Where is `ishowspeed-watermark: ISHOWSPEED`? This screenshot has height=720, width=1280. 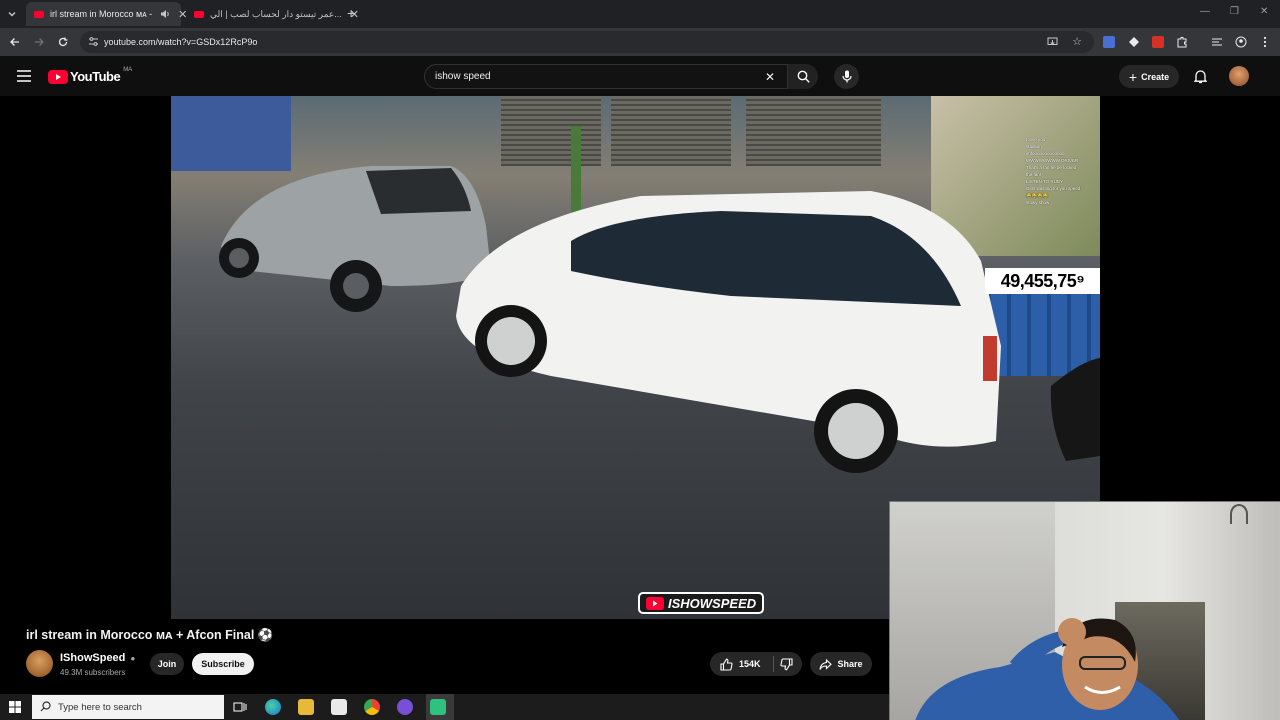
ishowspeed-watermark: ISHOWSPEED is located at coordinates (701, 603).